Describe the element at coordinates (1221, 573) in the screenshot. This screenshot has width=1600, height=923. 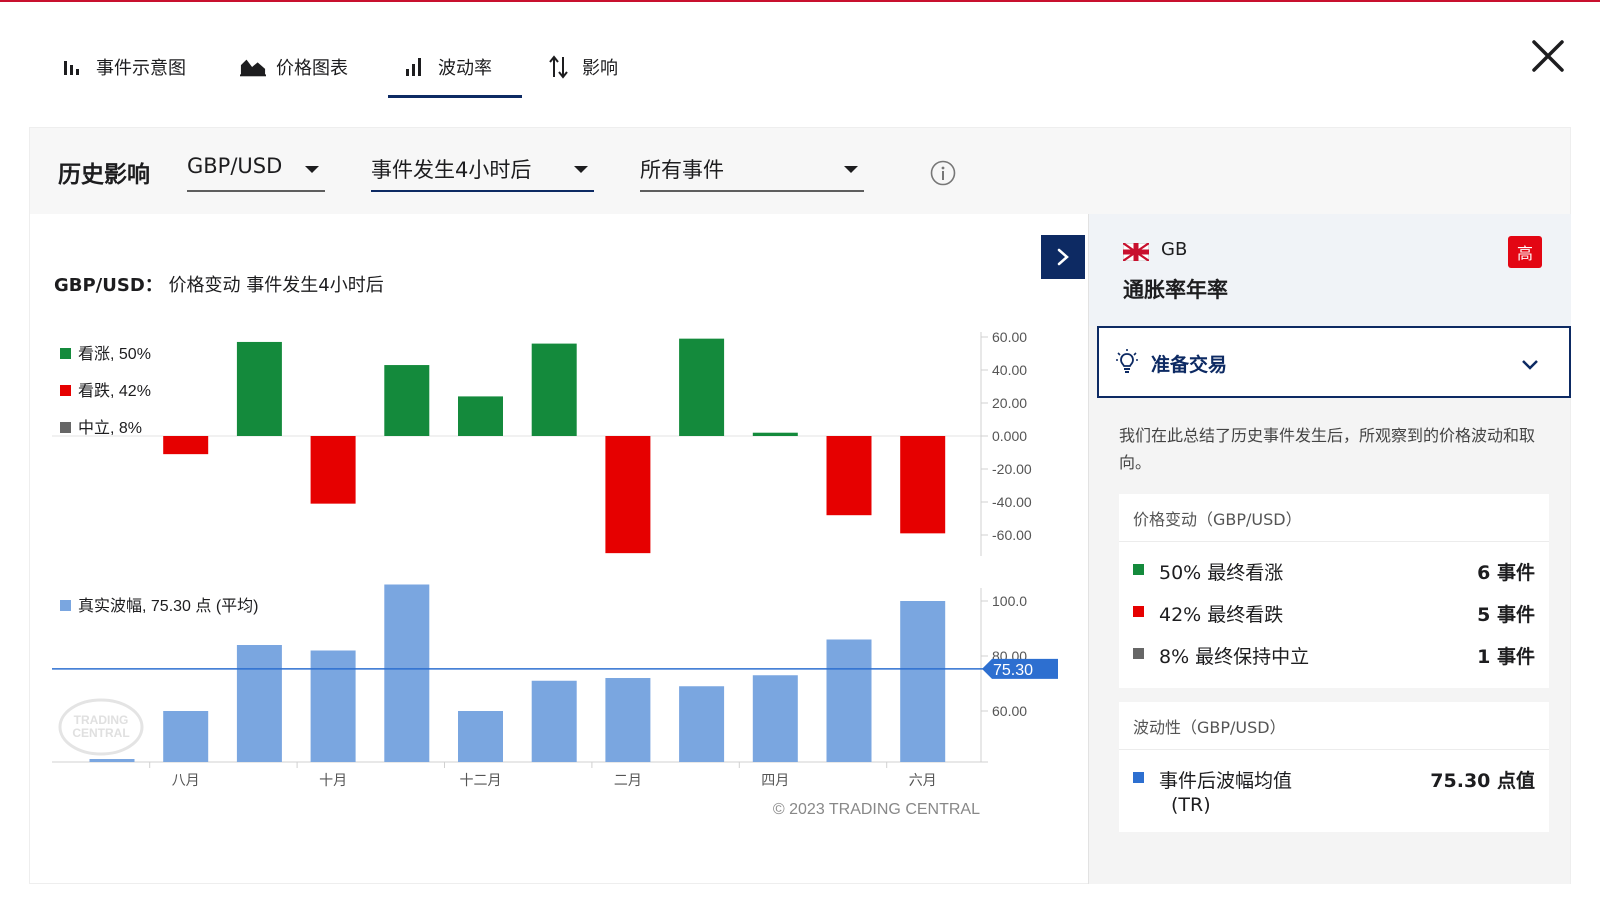
I see `bullish-label: 50% 最终看涨` at that location.